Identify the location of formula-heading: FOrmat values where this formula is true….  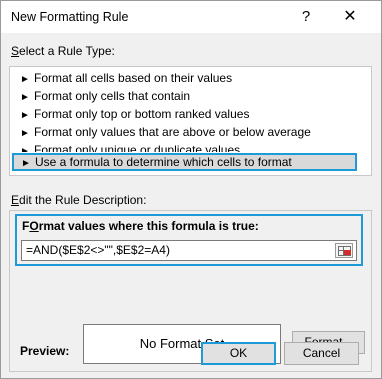
(140, 226).